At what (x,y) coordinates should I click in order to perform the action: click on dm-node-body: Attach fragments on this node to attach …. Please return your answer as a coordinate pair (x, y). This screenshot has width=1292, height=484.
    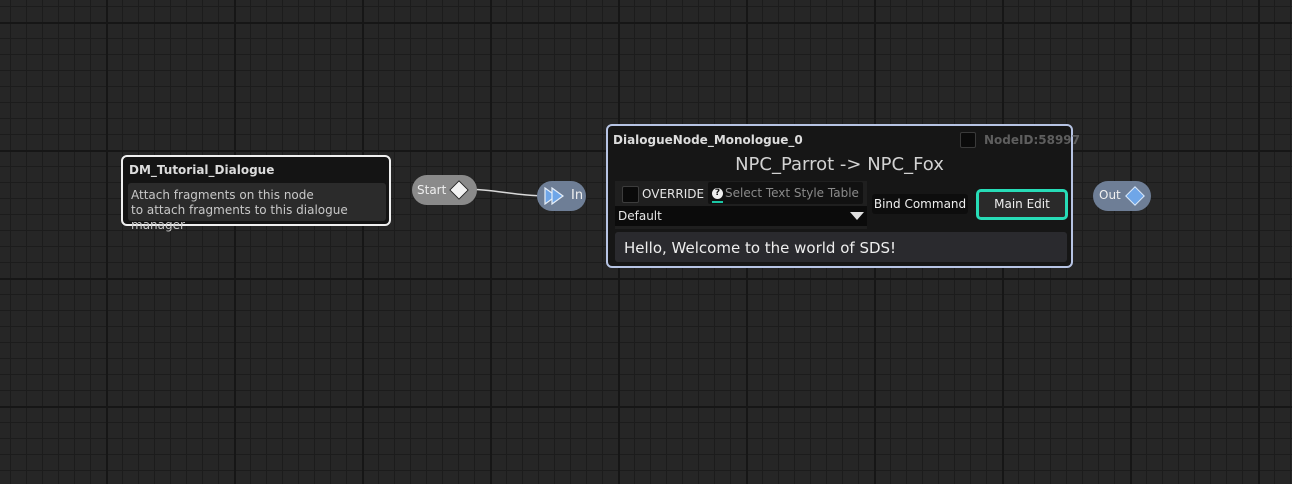
    Looking at the image, I should click on (257, 207).